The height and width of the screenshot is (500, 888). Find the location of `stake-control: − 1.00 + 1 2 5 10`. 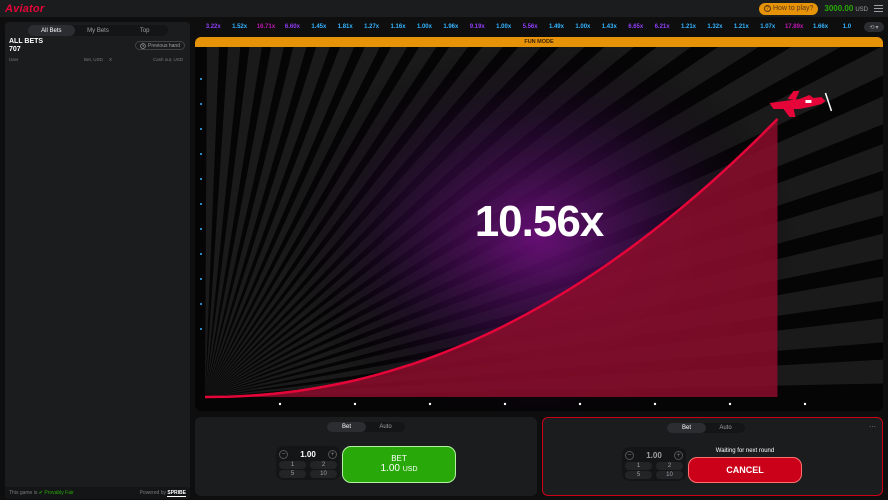

stake-control: − 1.00 + 1 2 5 10 is located at coordinates (654, 464).